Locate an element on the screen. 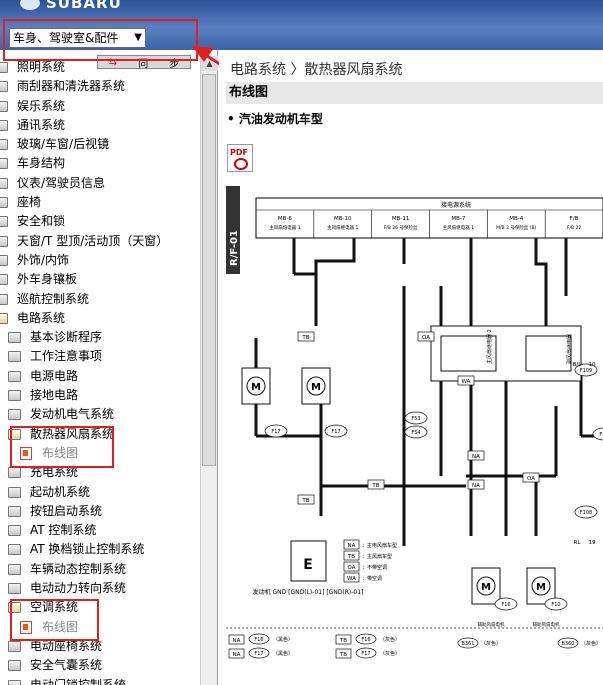  side-label: 10 is located at coordinates (592, 365).